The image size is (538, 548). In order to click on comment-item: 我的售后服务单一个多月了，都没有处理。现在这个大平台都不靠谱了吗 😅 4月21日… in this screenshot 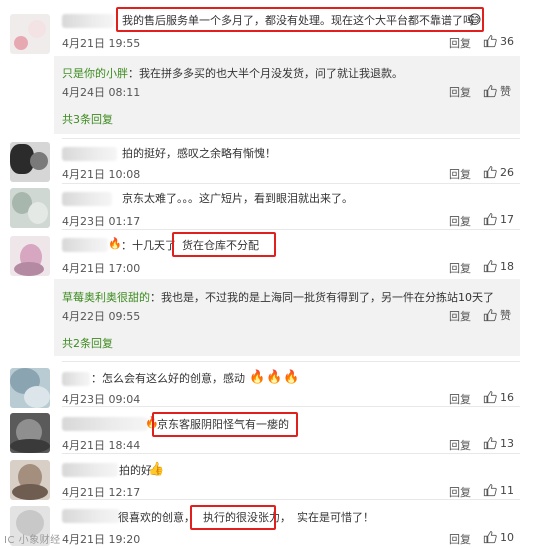, I will do `click(269, 27)`.